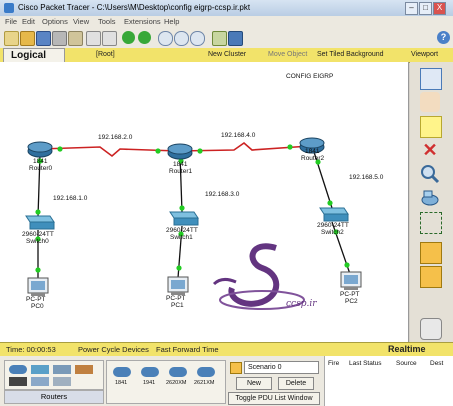  I want to click on activity-wizard-icon, so click(75, 38).